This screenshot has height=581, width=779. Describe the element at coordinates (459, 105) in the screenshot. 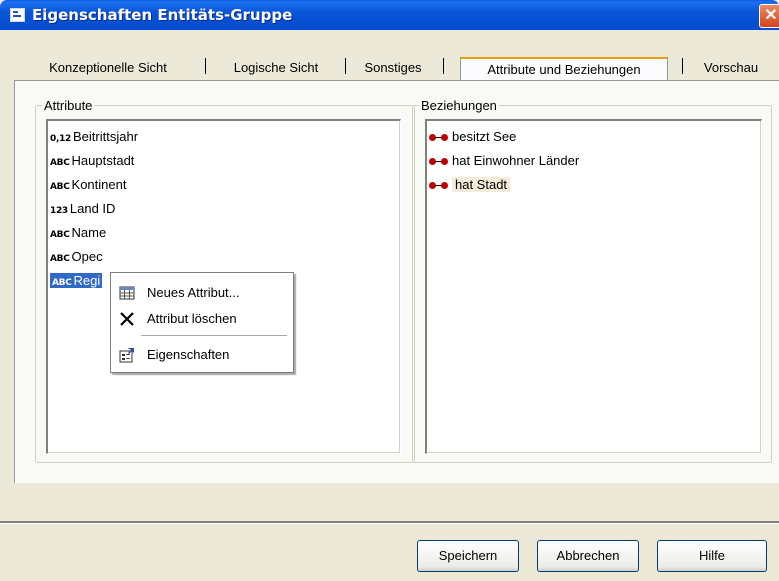

I see `relations-group-label: Beziehungen` at that location.